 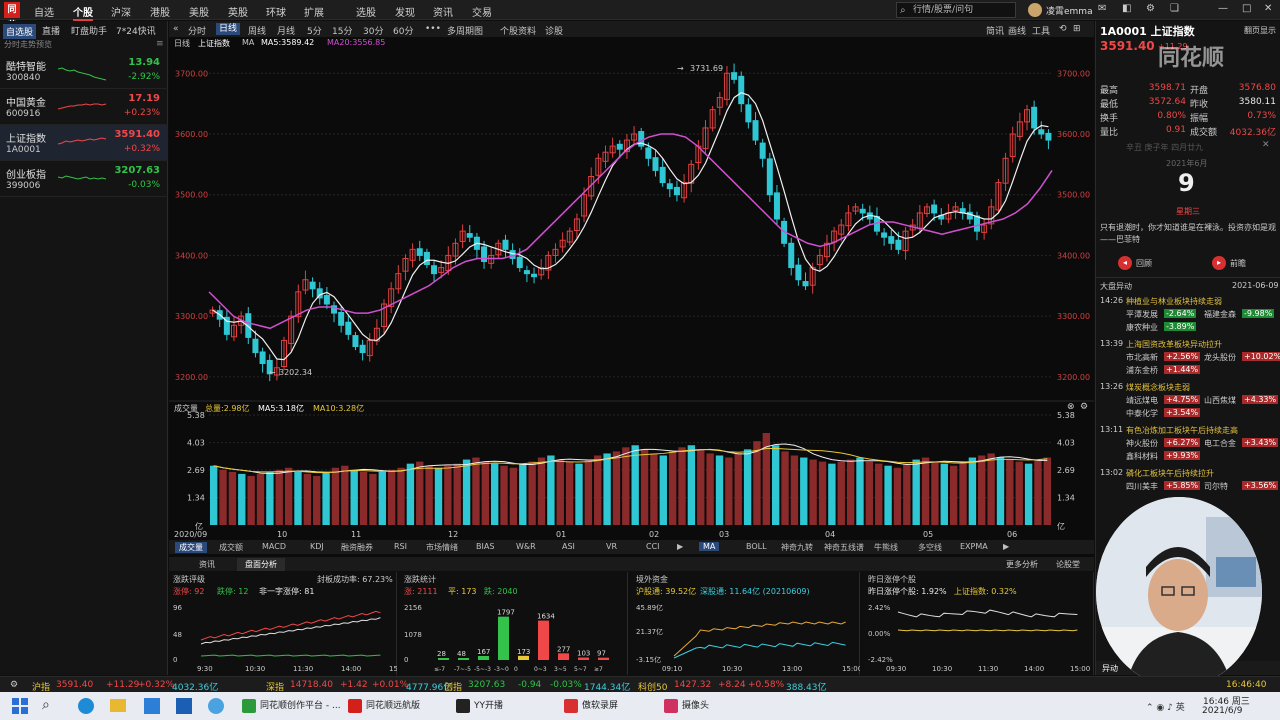 I want to click on tab-news-724: 7*24快讯, so click(x=136, y=30).